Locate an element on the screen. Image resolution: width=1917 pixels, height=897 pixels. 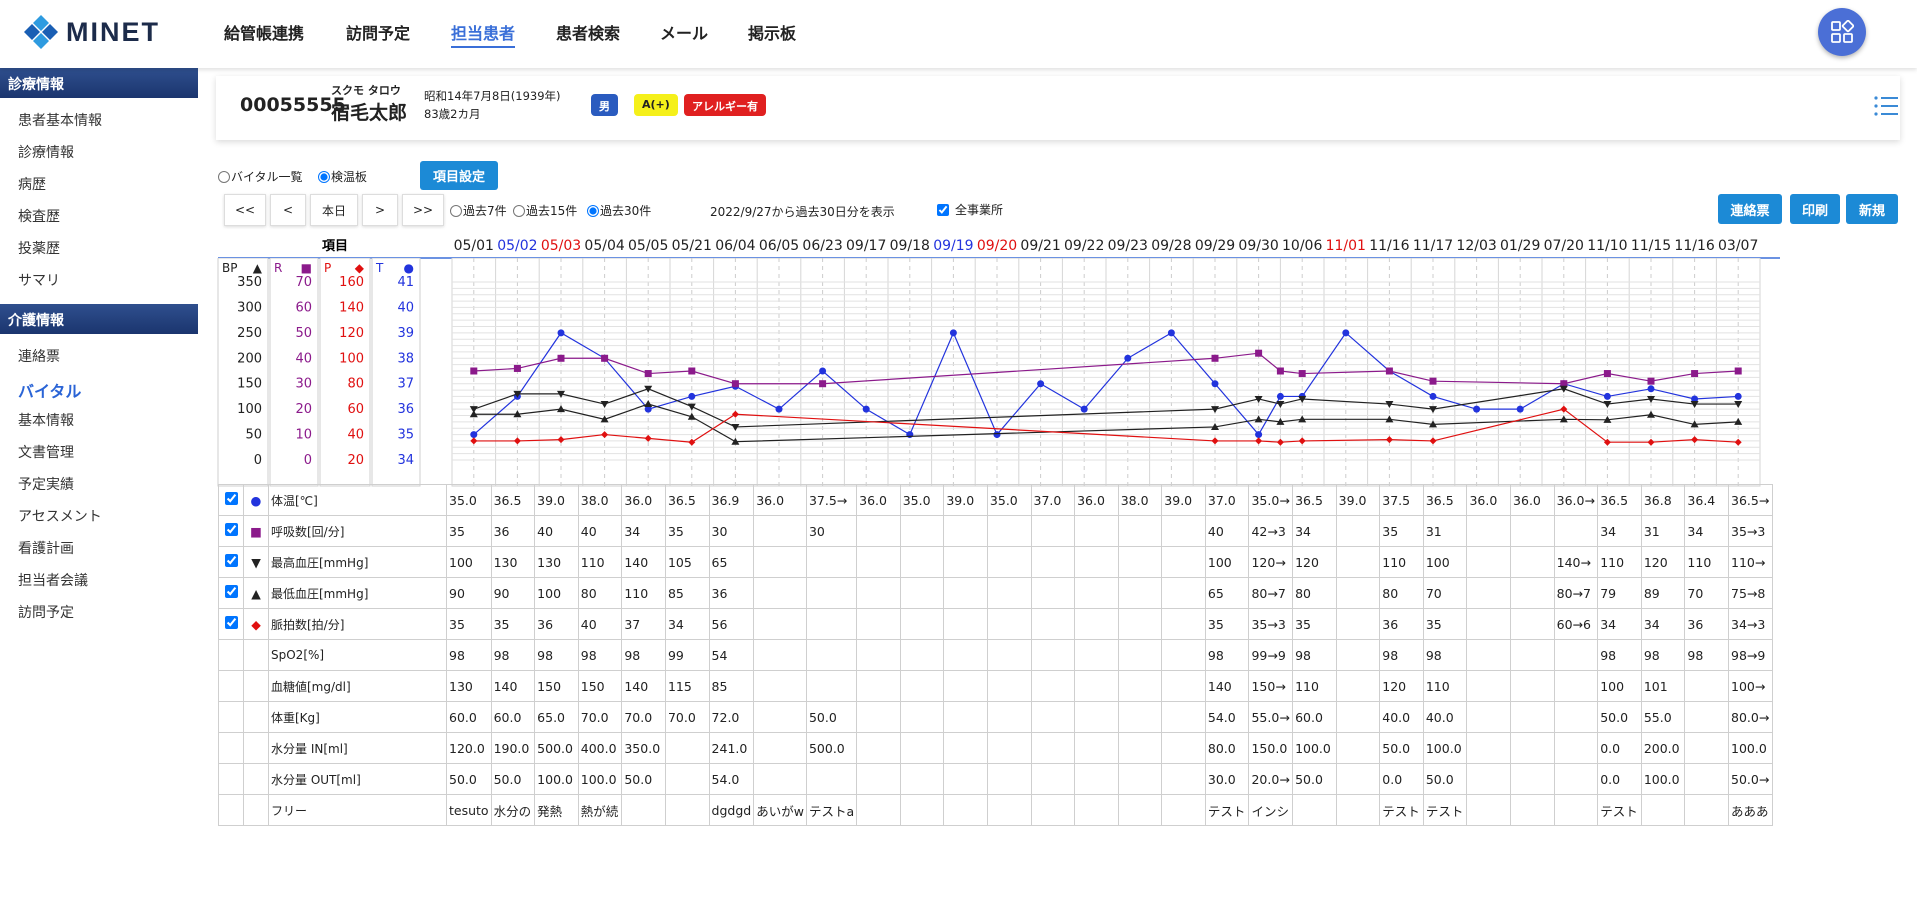
table-cell: 35→3 is located at coordinates (1271, 624).